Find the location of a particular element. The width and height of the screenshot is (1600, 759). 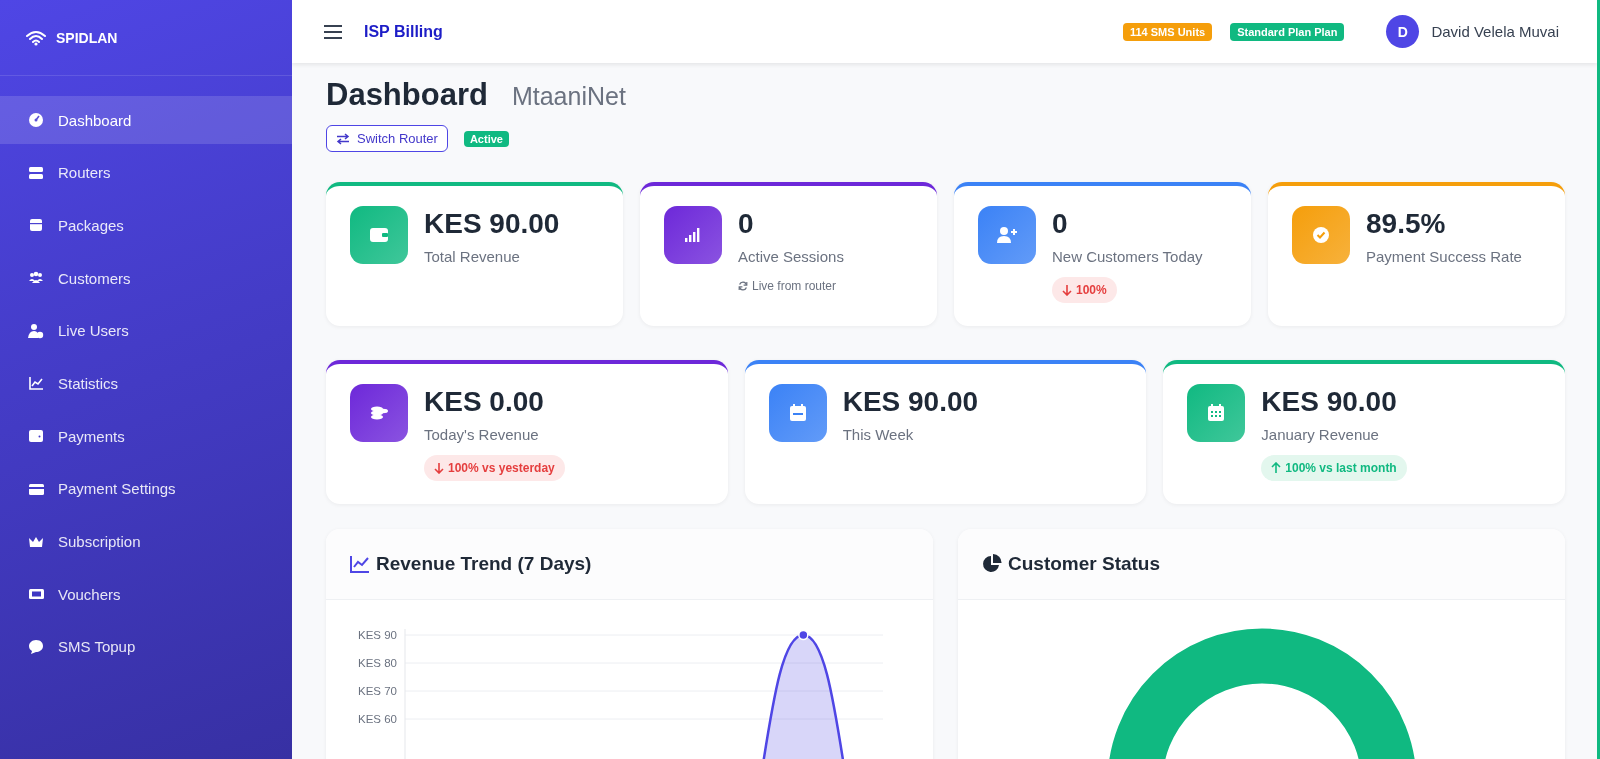

calendar-icon is located at coordinates (797, 413).